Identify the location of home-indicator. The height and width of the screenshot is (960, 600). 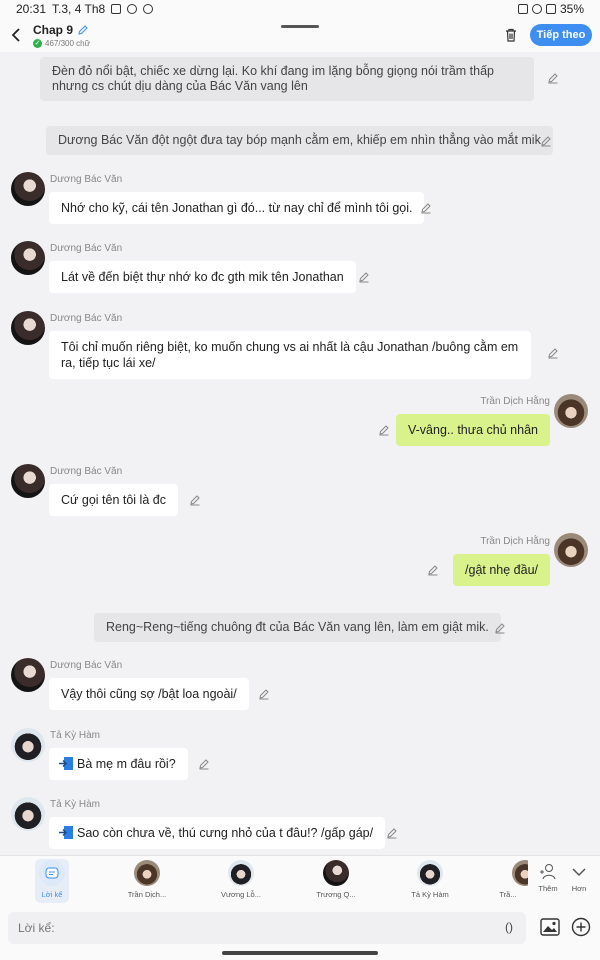
(300, 953).